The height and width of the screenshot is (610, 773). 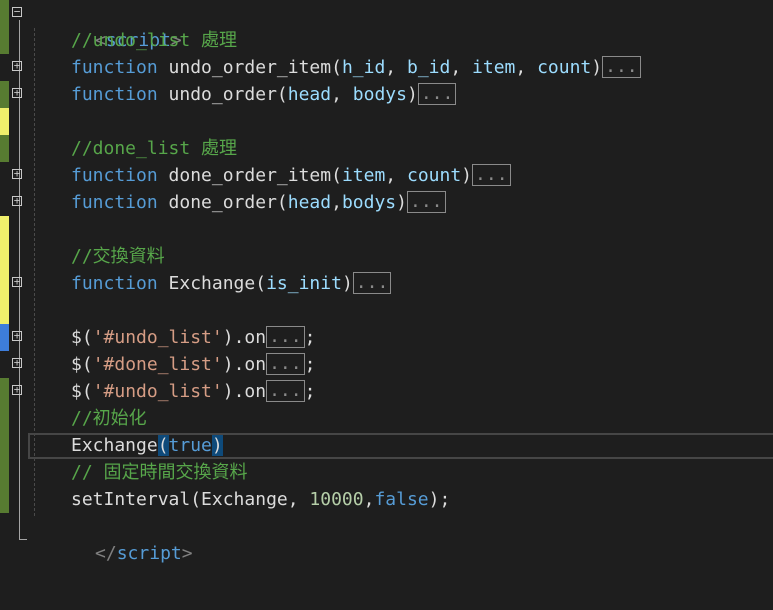 I want to click on param: is_init, so click(x=304, y=283).